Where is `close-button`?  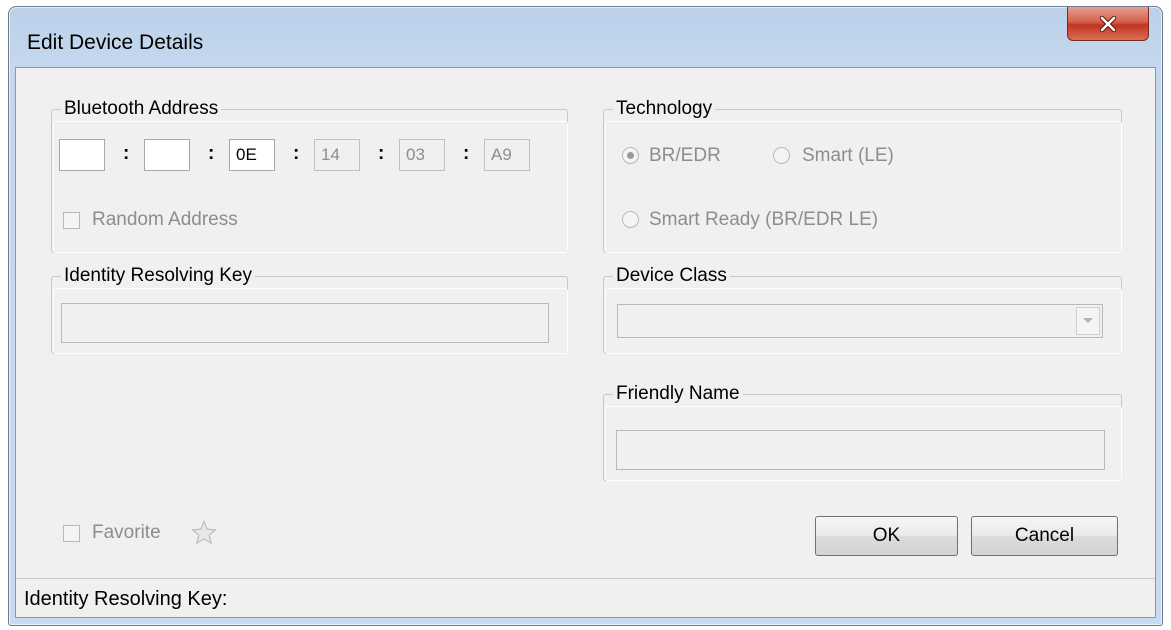
close-button is located at coordinates (1108, 24).